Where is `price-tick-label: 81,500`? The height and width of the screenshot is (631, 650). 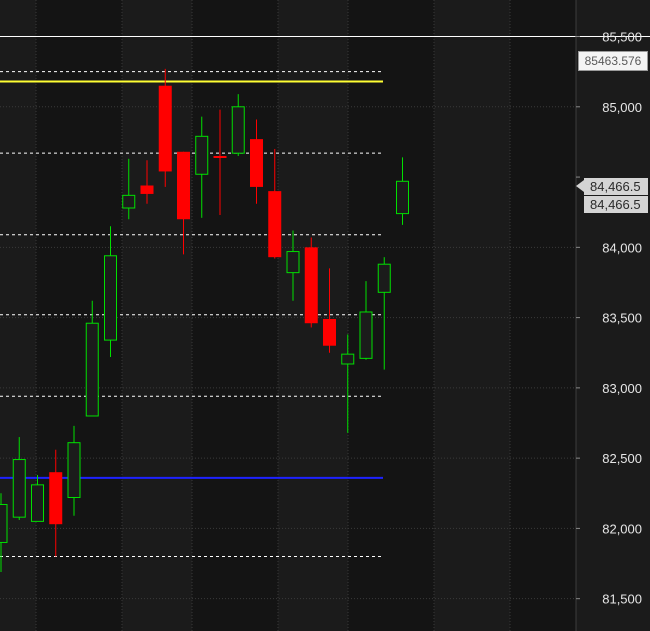 price-tick-label: 81,500 is located at coordinates (622, 599).